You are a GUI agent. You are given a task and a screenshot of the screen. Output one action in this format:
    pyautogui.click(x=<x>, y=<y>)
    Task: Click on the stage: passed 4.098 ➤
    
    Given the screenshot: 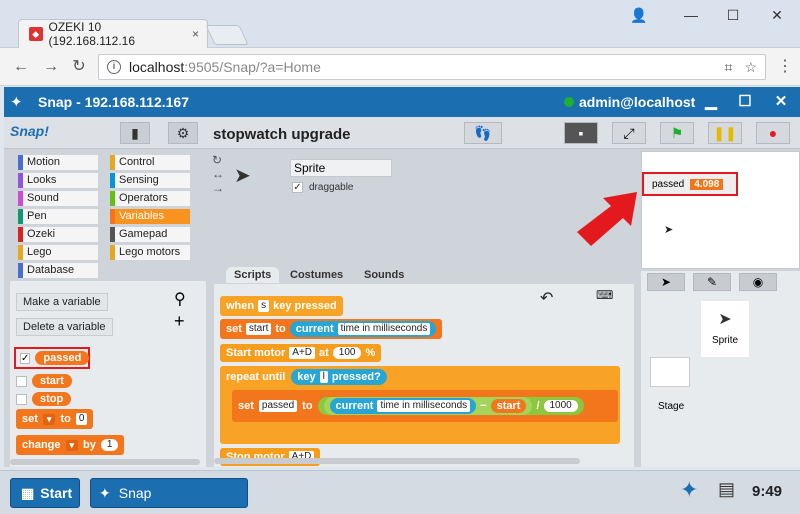 What is the action you would take?
    pyautogui.click(x=720, y=210)
    